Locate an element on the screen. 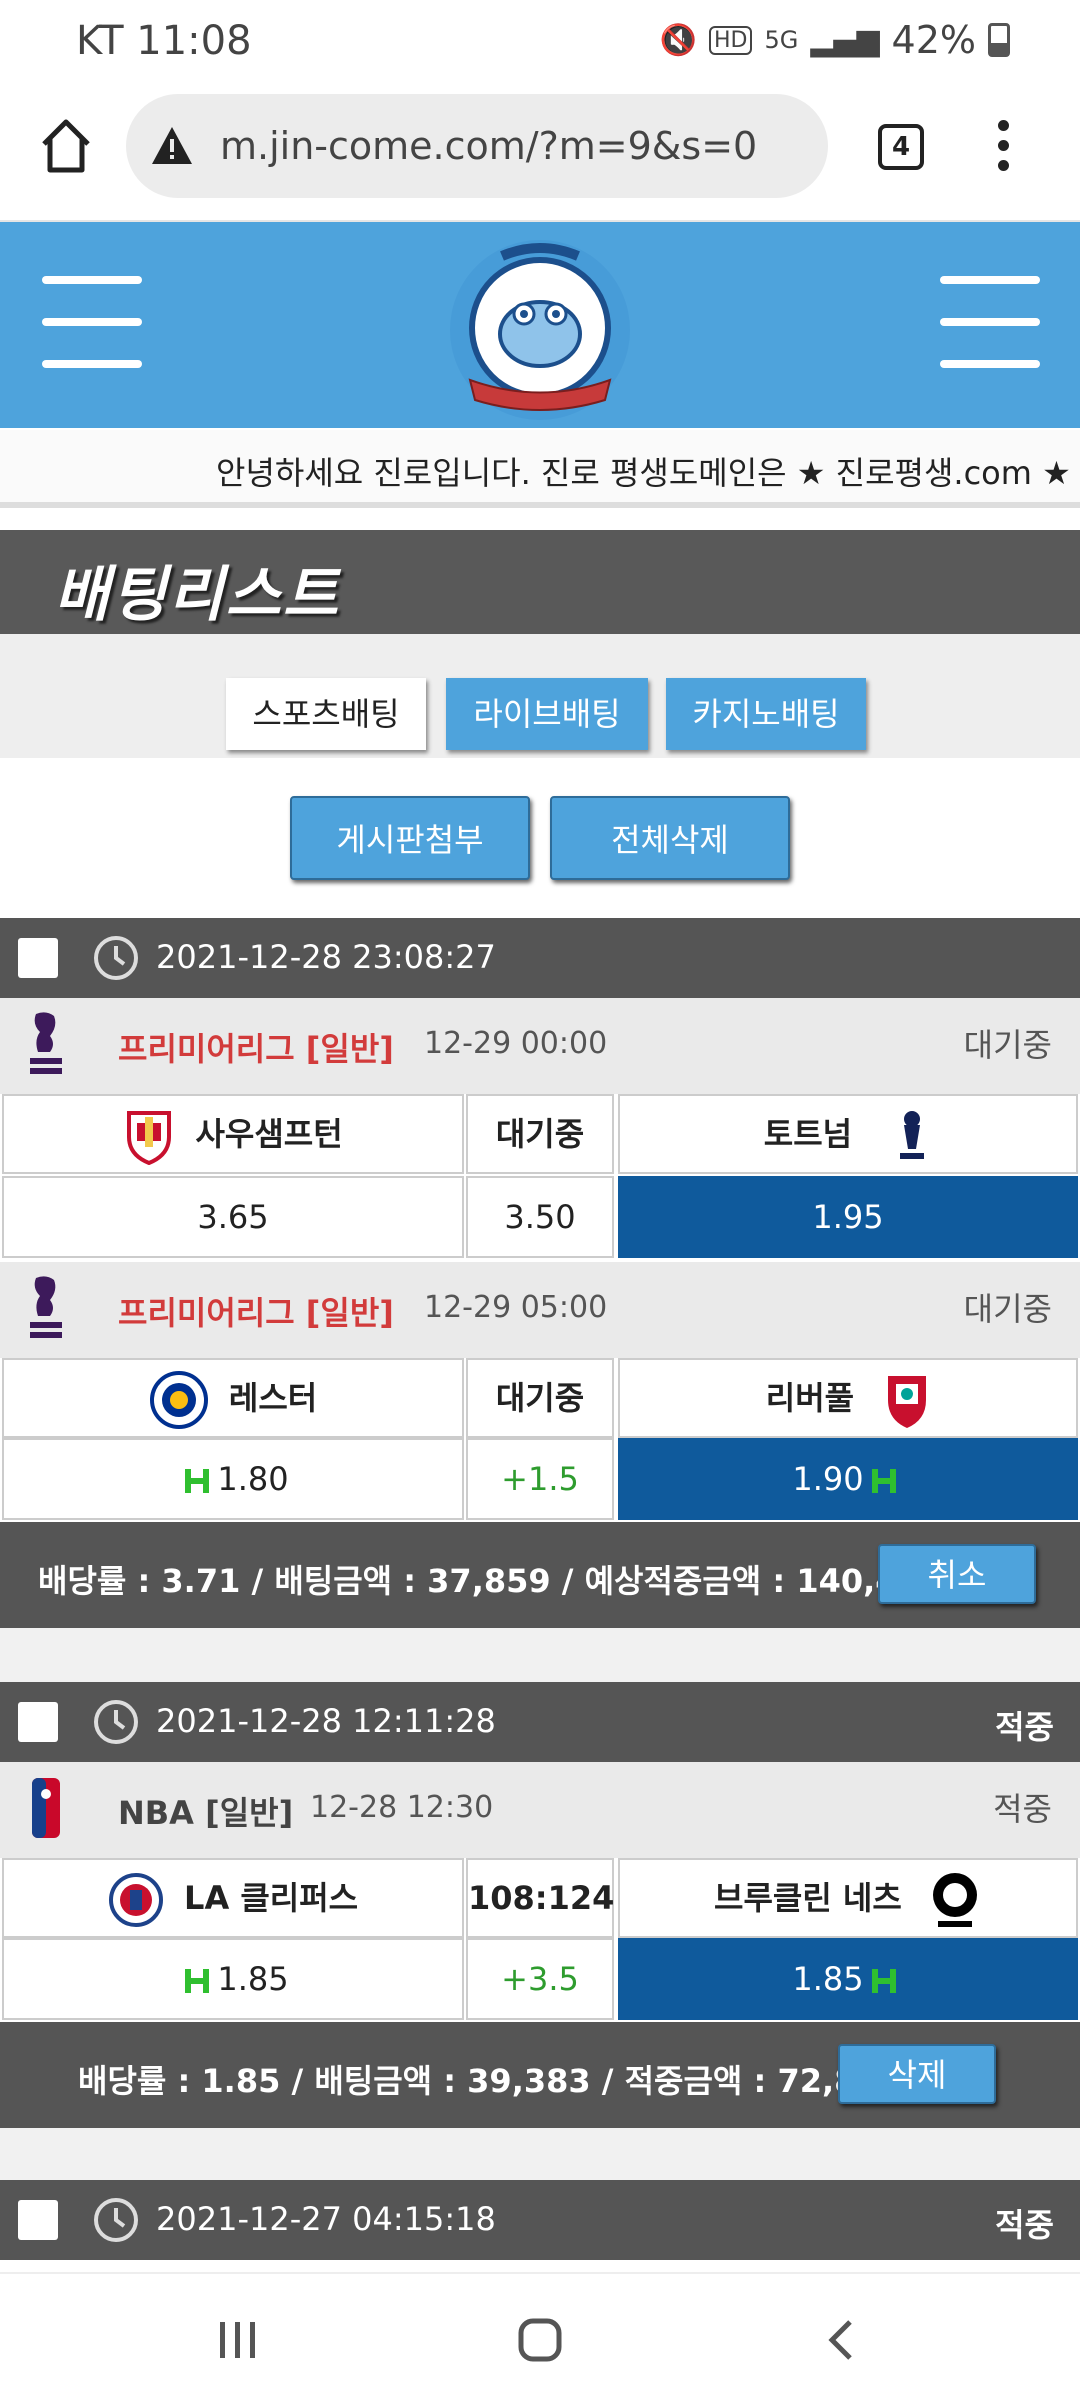 The image size is (1080, 2400). away-team-cell: 리버풀 is located at coordinates (848, 1398).